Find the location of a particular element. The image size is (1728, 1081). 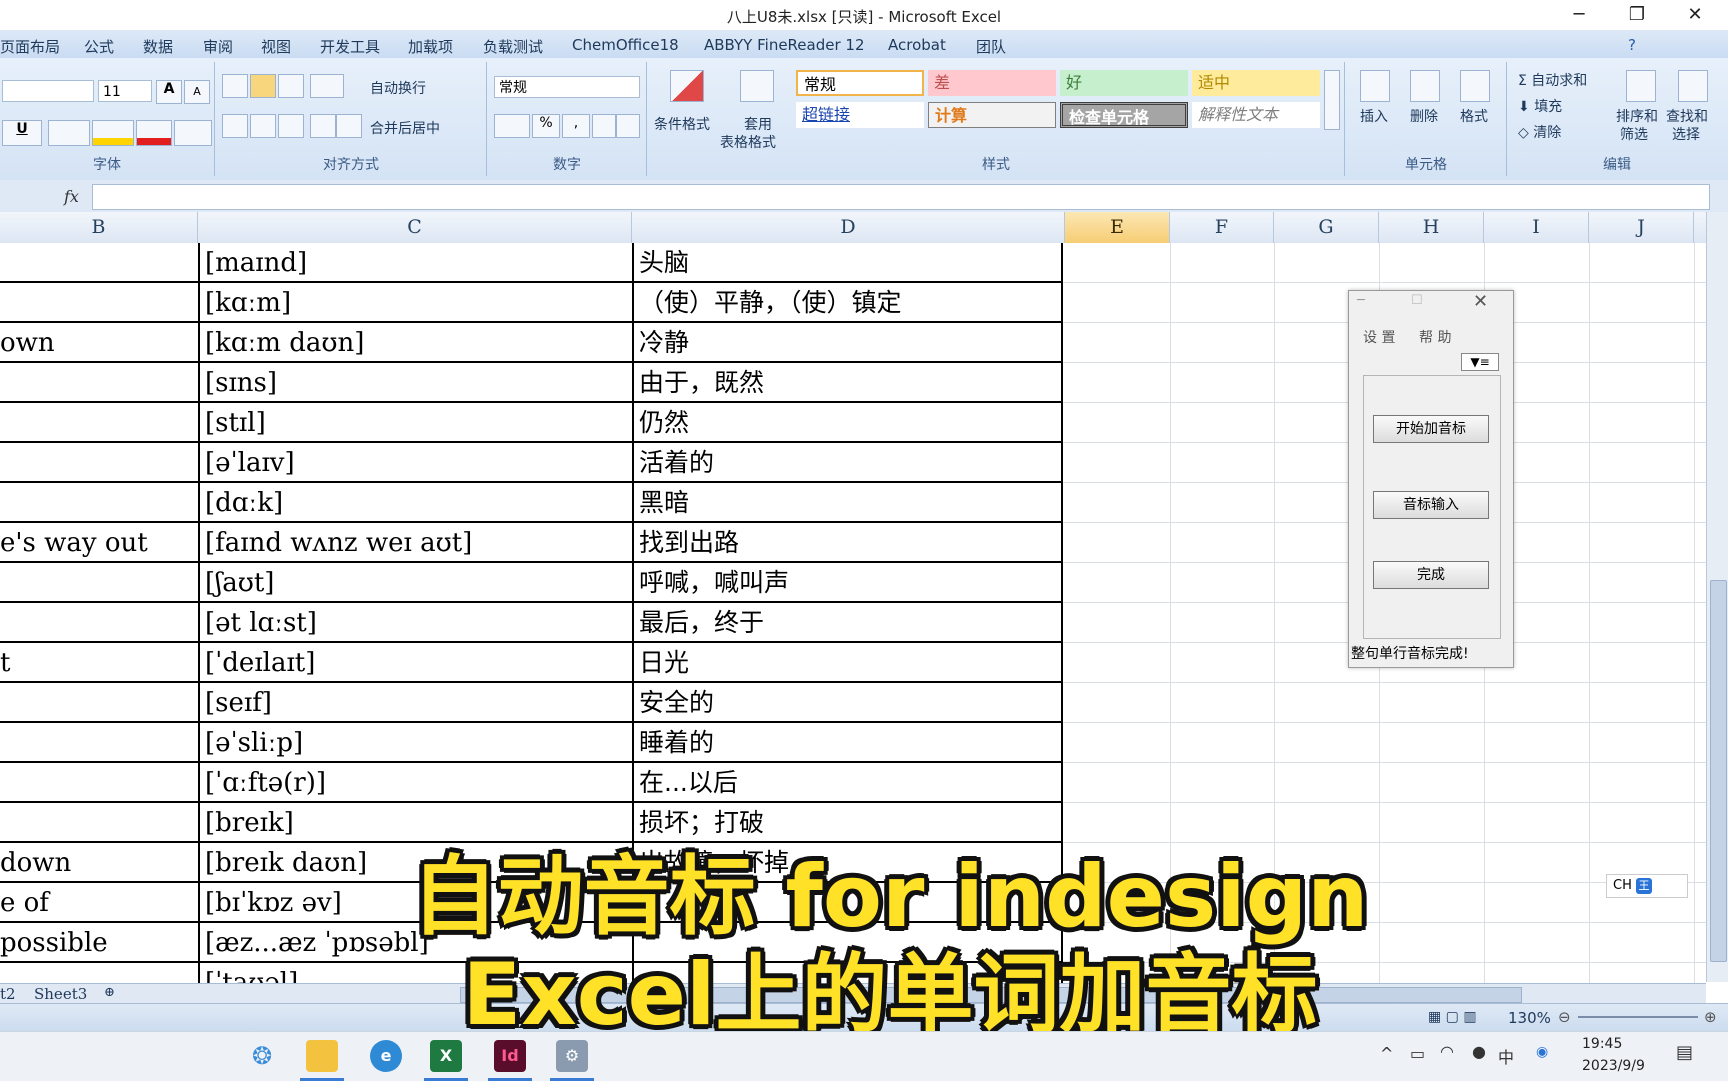

taskbar-date: 2023/9/9 is located at coordinates (1613, 1066).